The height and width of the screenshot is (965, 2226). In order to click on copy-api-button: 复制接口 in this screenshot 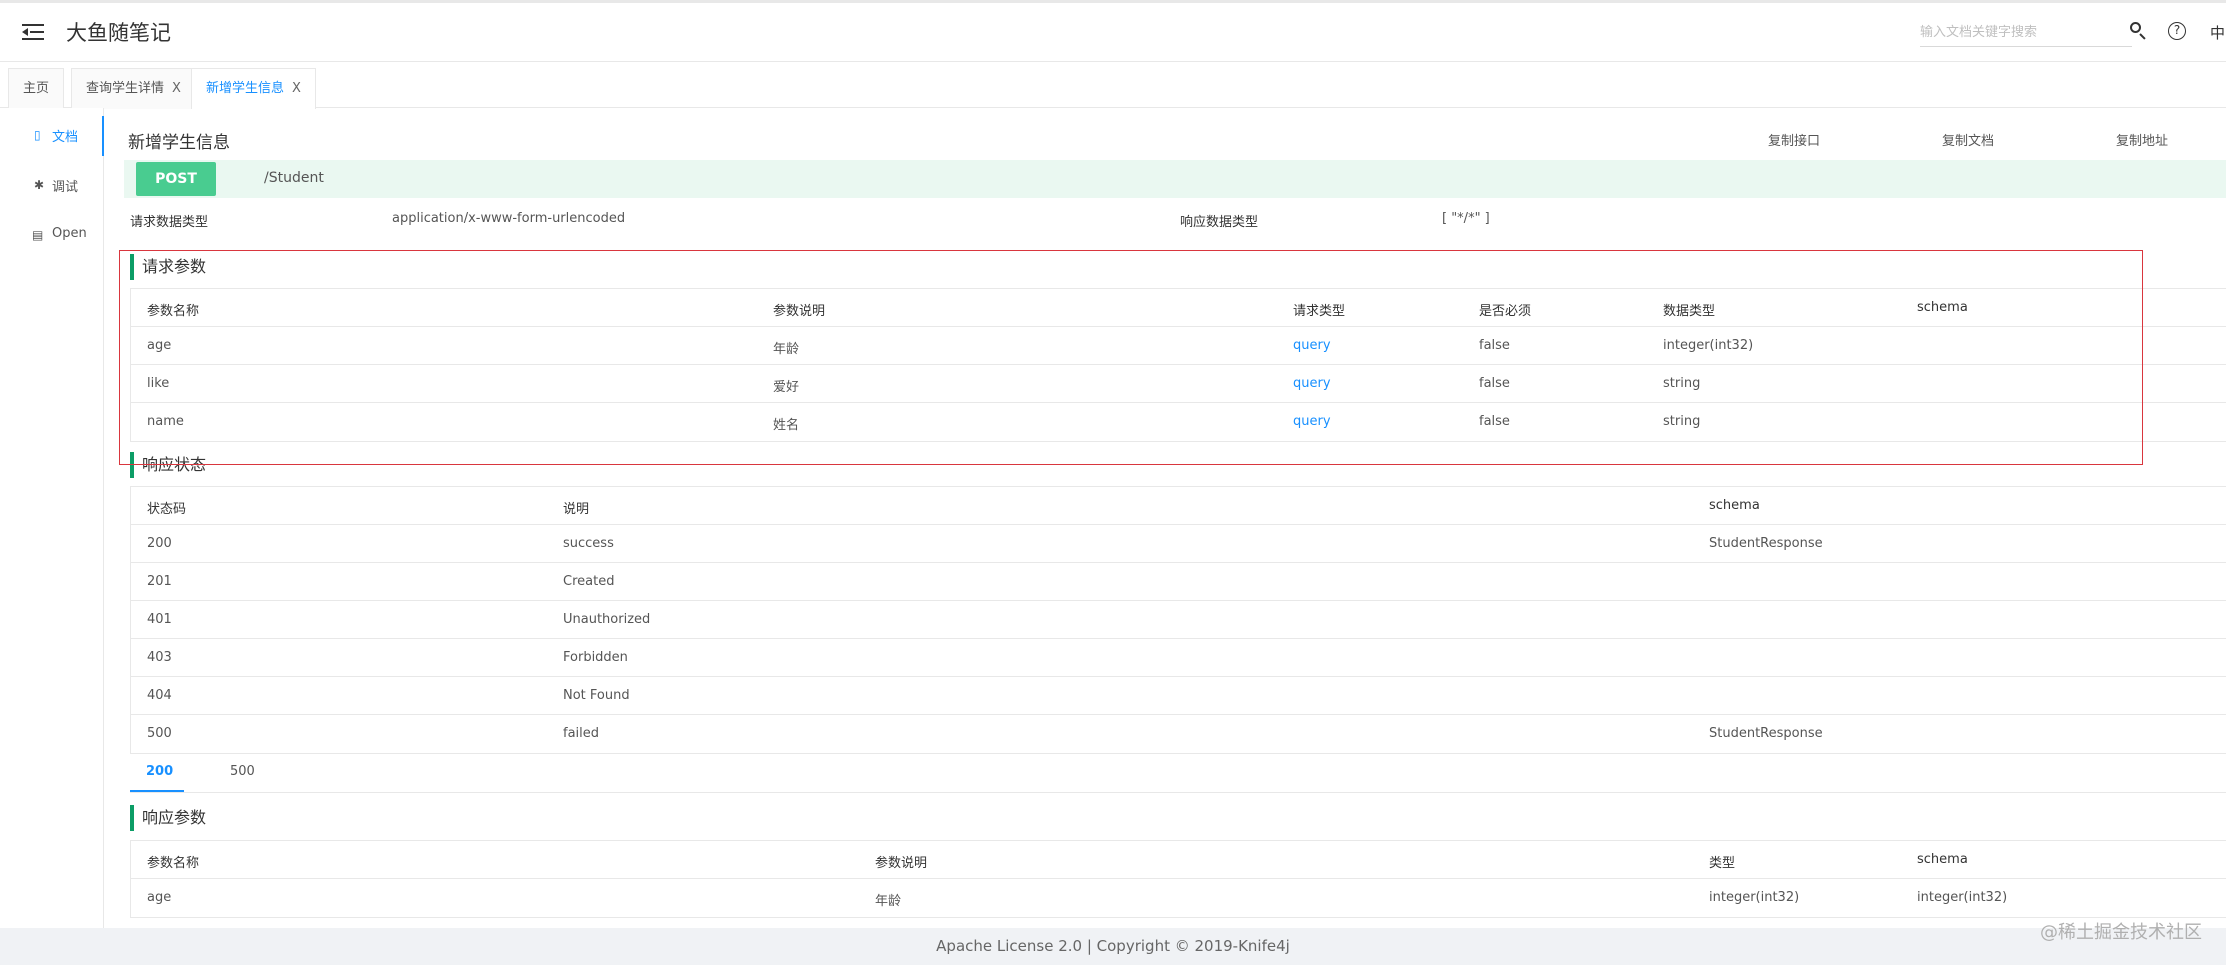, I will do `click(1794, 139)`.